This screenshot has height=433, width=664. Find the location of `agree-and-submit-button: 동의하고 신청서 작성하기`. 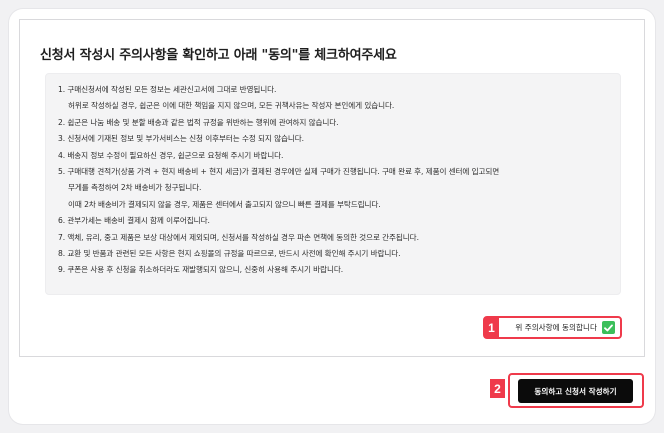

agree-and-submit-button: 동의하고 신청서 작성하기 is located at coordinates (575, 391).